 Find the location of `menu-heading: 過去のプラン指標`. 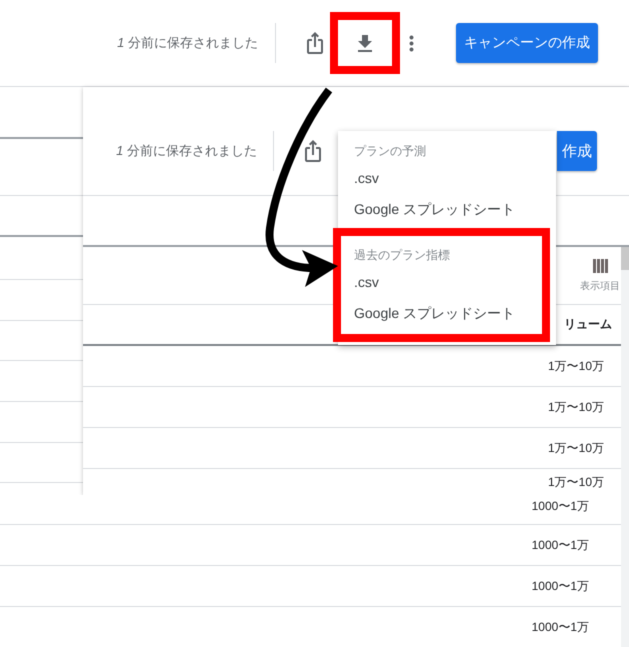

menu-heading: 過去のプラン指標 is located at coordinates (402, 255).